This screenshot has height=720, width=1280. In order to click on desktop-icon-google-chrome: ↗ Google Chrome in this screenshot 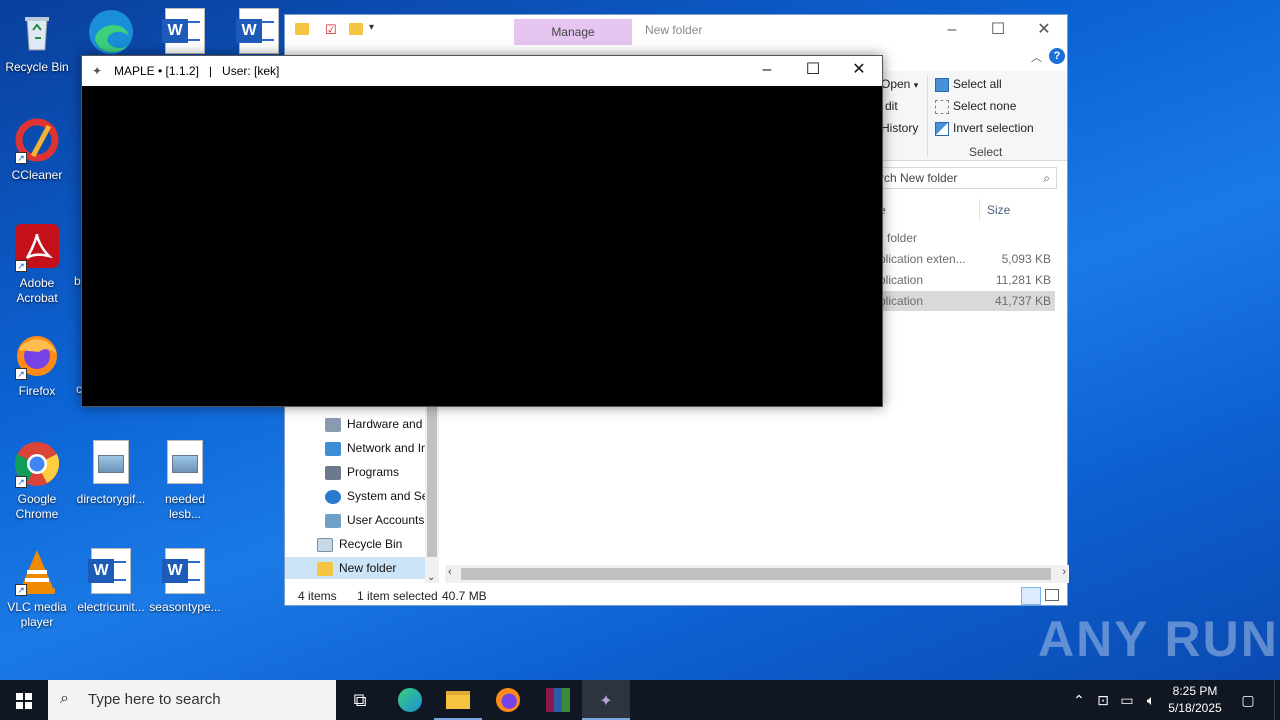, I will do `click(37, 481)`.